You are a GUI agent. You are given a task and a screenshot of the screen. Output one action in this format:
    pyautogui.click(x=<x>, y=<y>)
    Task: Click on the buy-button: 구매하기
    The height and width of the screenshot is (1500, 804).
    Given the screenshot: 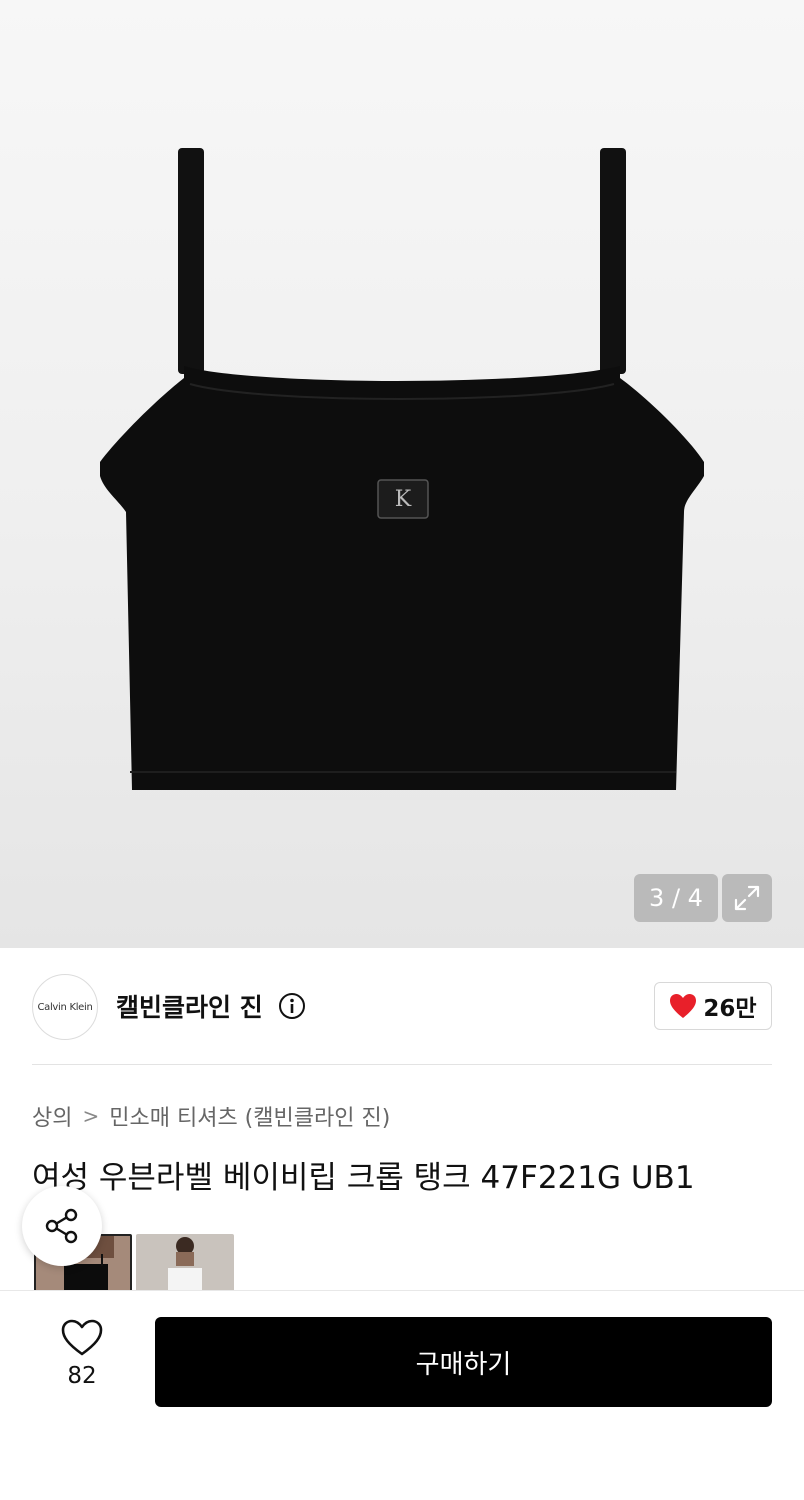 What is the action you would take?
    pyautogui.click(x=463, y=1362)
    